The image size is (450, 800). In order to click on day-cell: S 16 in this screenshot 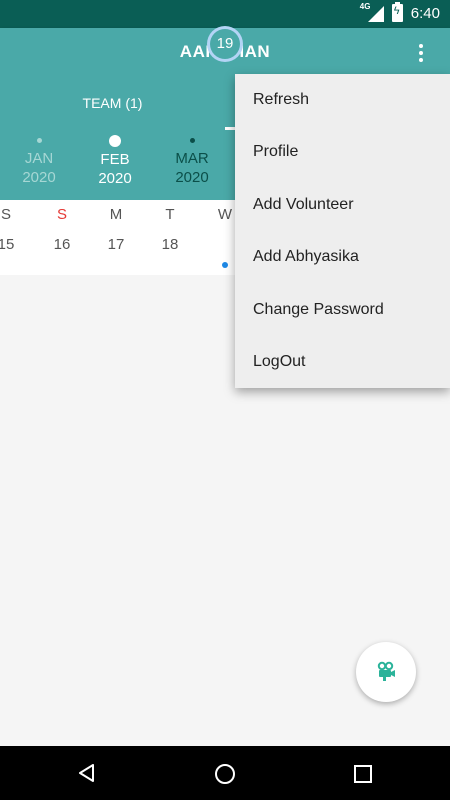, I will do `click(62, 229)`.